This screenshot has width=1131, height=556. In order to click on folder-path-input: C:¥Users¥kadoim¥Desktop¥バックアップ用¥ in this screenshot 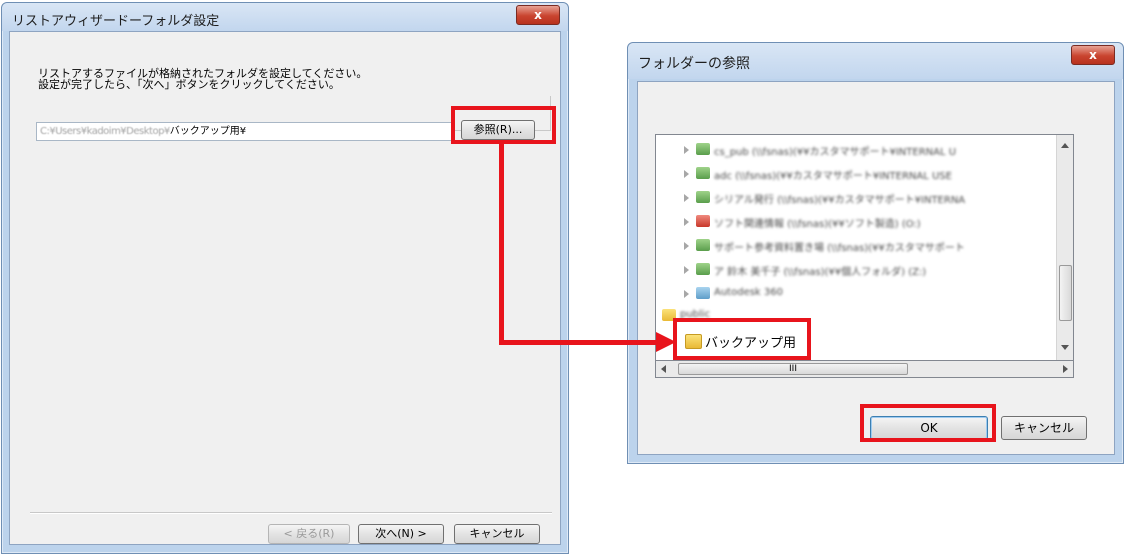, I will do `click(245, 131)`.